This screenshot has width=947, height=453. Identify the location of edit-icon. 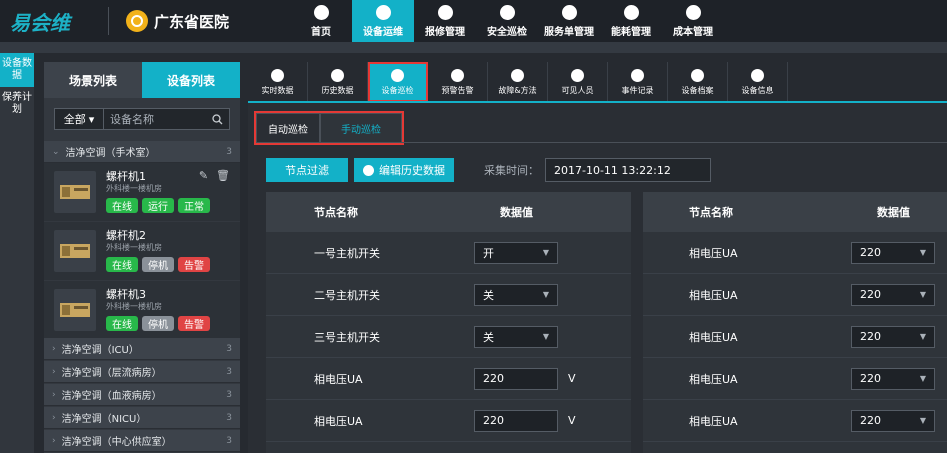
(569, 12).